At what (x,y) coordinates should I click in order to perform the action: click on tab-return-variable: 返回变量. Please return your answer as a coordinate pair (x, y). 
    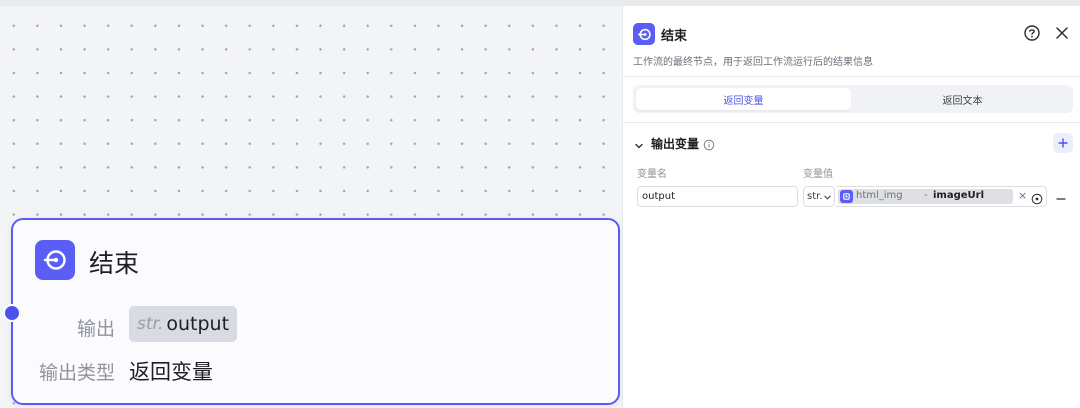
    Looking at the image, I should click on (743, 99).